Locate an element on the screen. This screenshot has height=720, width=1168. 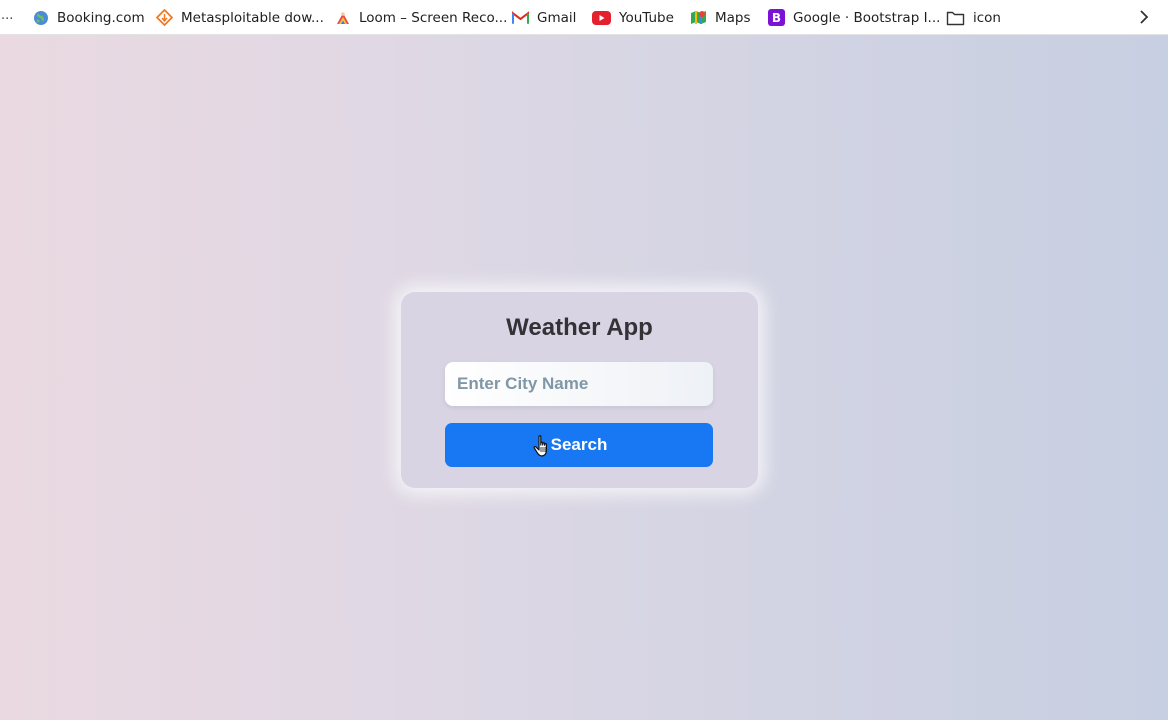
bookmark-booking: Booking.com is located at coordinates (88, 17).